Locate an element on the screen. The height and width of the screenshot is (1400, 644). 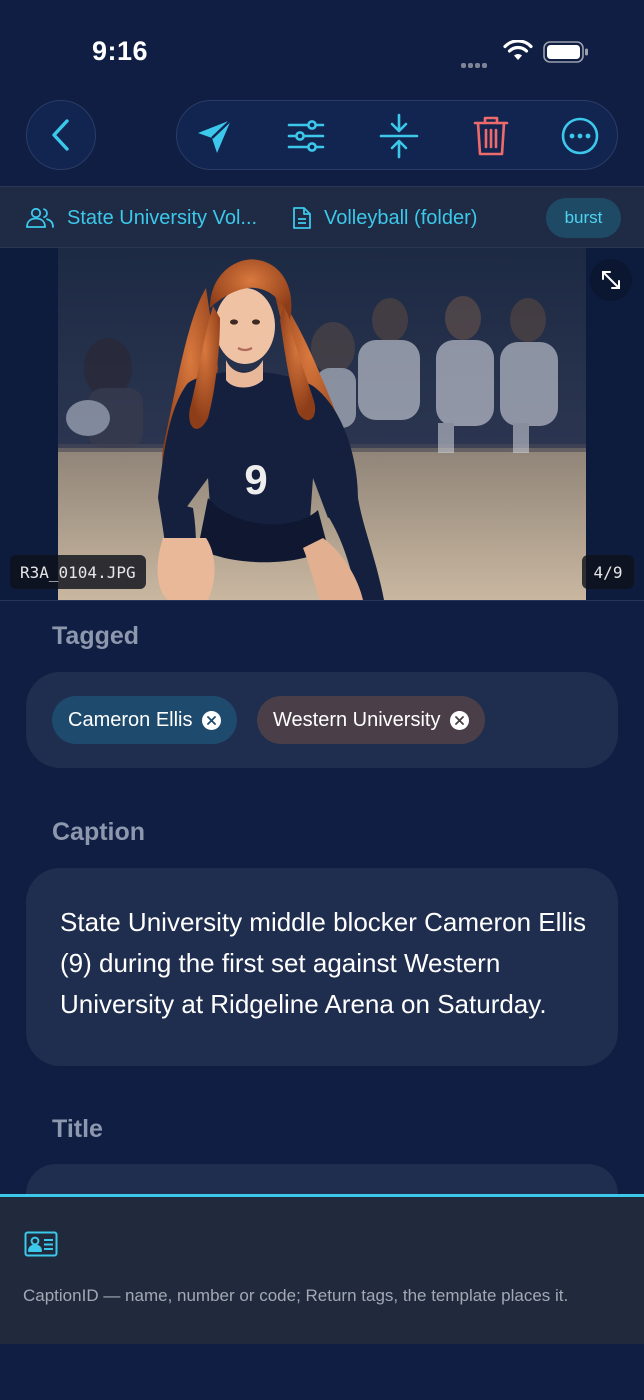
bottom-safe-area is located at coordinates (322, 1372).